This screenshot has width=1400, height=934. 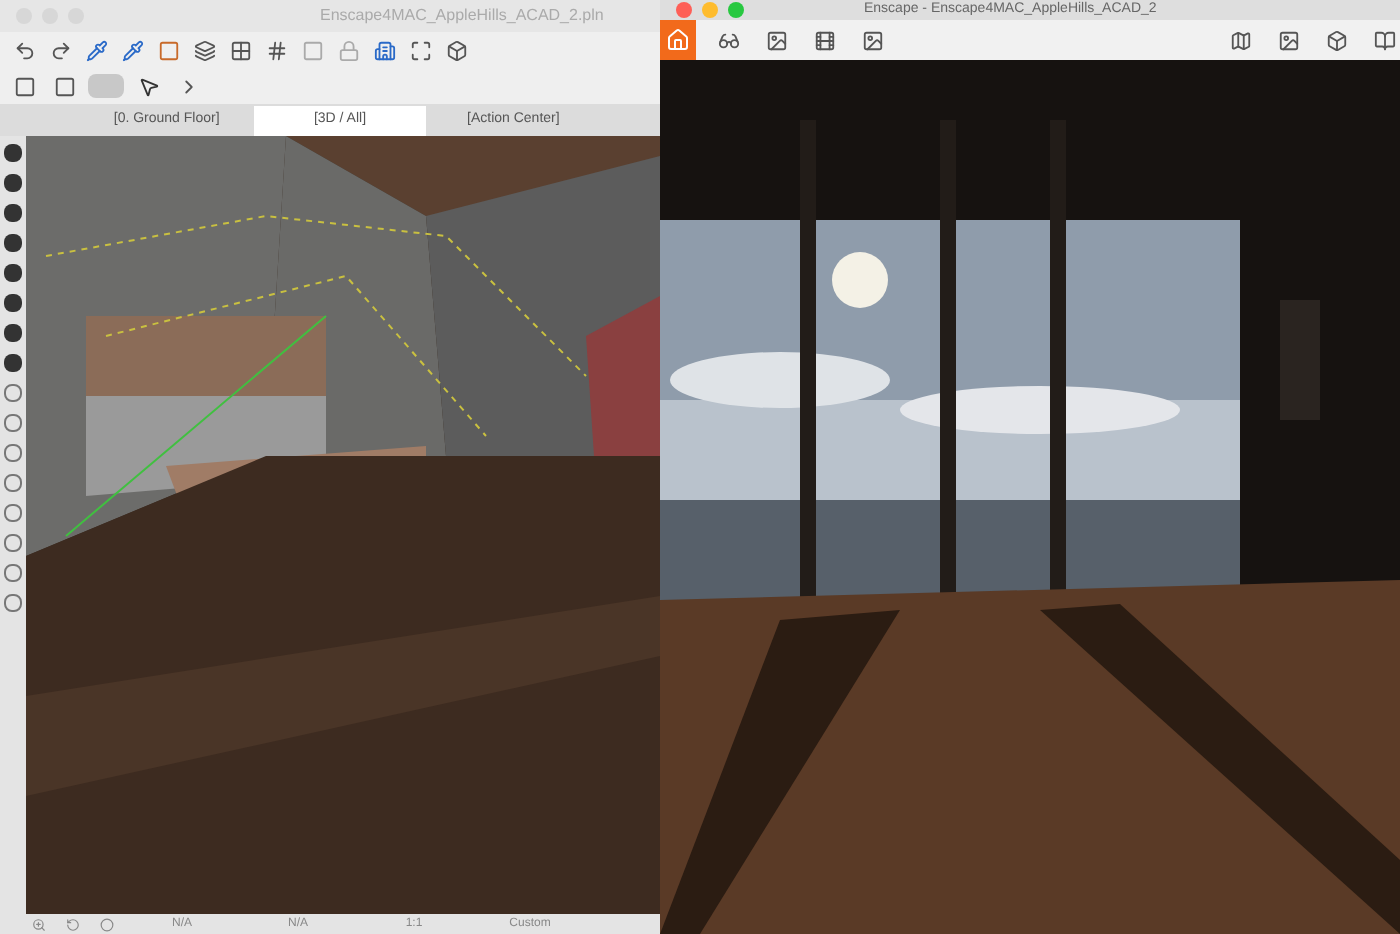 I want to click on home-button, so click(x=678, y=40).